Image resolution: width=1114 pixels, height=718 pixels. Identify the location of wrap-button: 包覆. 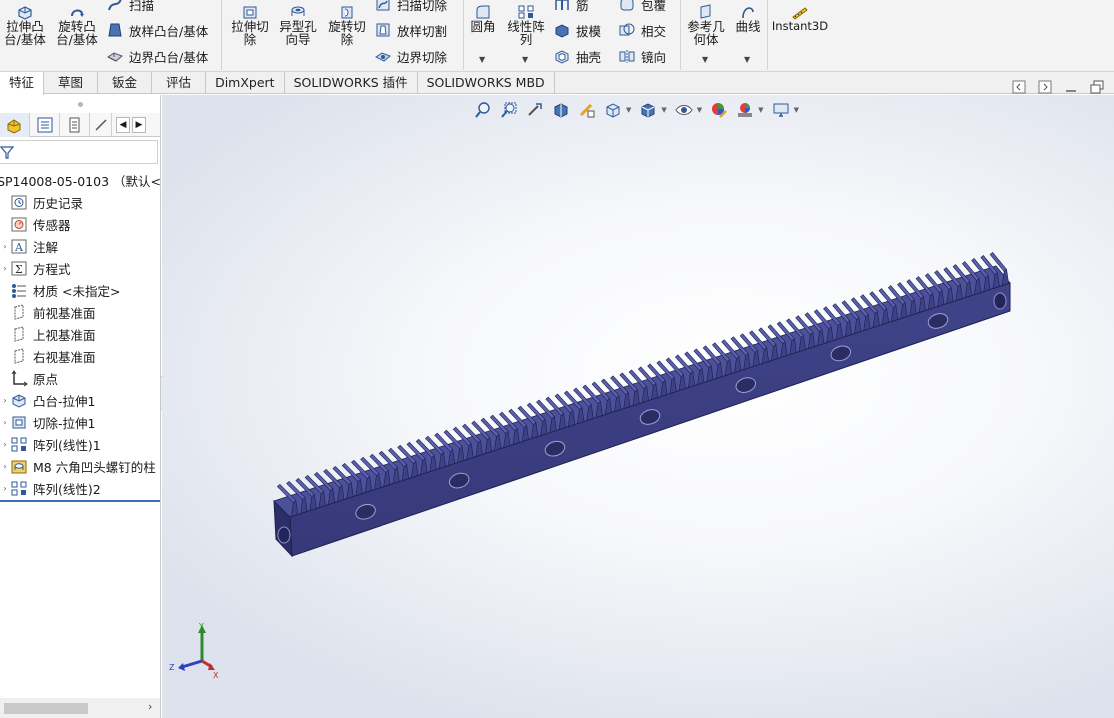
(642, 7).